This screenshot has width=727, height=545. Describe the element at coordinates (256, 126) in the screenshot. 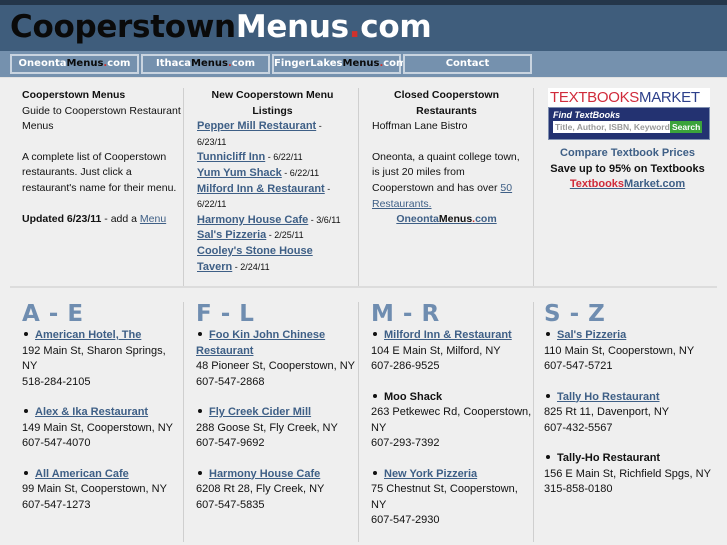

I see `new-listing-link: Pepper Mill Restaurant` at that location.